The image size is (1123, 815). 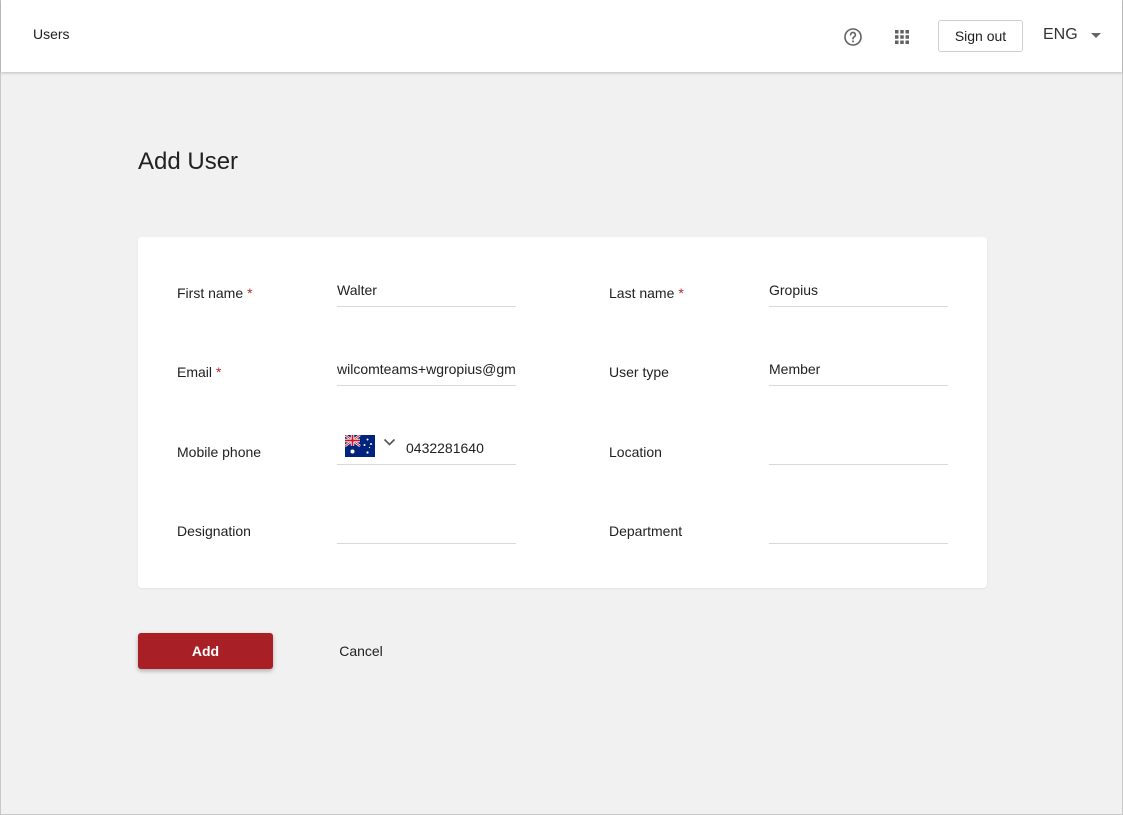 What do you see at coordinates (219, 452) in the screenshot?
I see `mobile-phone-label: Mobile phone` at bounding box center [219, 452].